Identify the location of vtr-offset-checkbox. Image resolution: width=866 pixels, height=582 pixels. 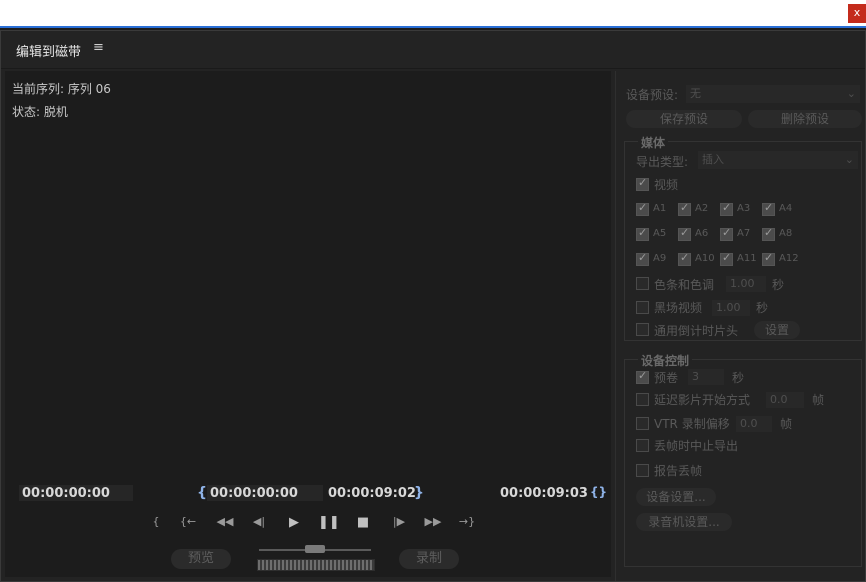
(642, 423).